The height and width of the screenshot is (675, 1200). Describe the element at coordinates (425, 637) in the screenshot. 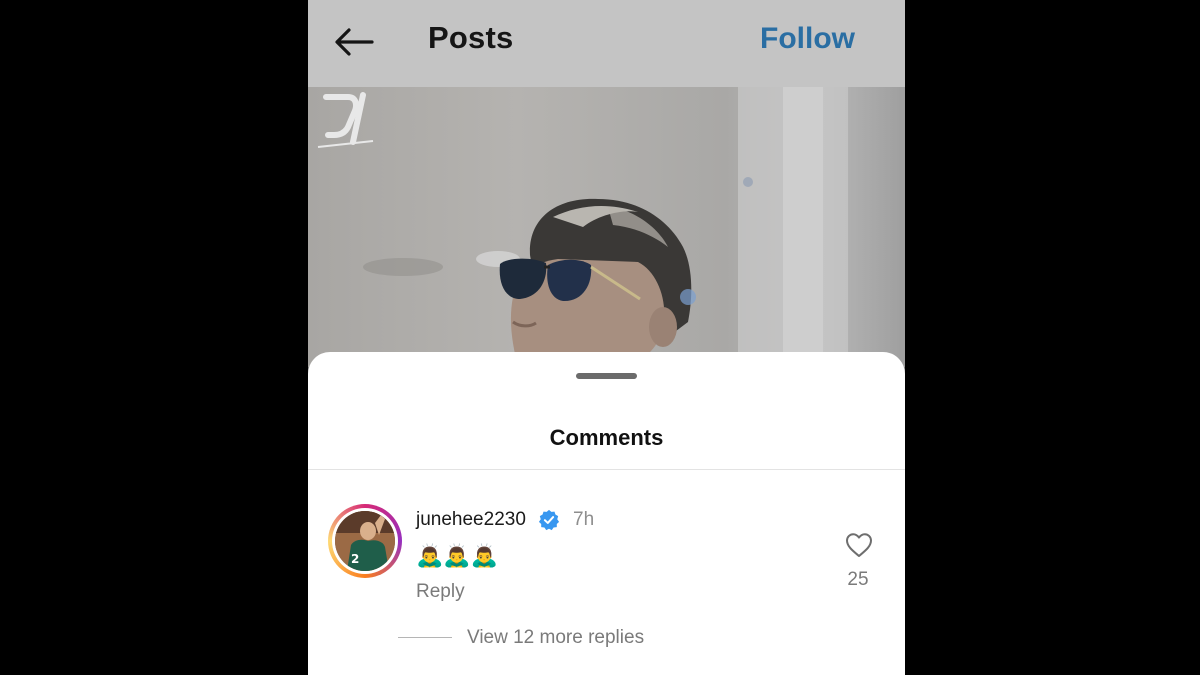

I see `replies-line` at that location.